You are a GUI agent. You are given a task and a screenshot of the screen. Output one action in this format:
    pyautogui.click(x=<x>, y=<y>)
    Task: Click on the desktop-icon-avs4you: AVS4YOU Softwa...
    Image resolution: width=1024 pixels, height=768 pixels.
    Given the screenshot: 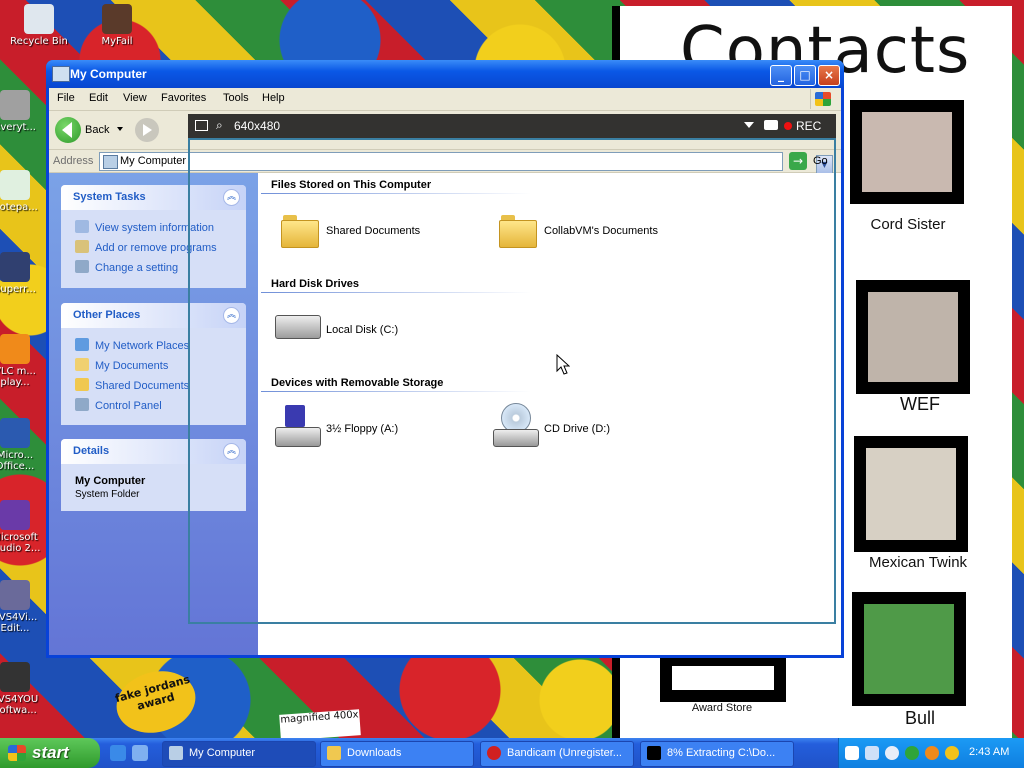 What is the action you would take?
    pyautogui.click(x=25, y=689)
    